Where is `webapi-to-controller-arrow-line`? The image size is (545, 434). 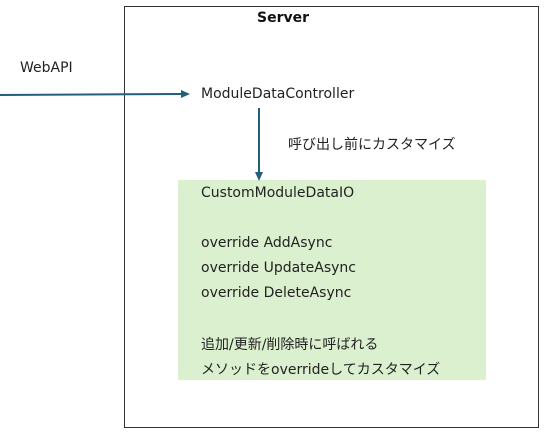 webapi-to-controller-arrow-line is located at coordinates (91, 94).